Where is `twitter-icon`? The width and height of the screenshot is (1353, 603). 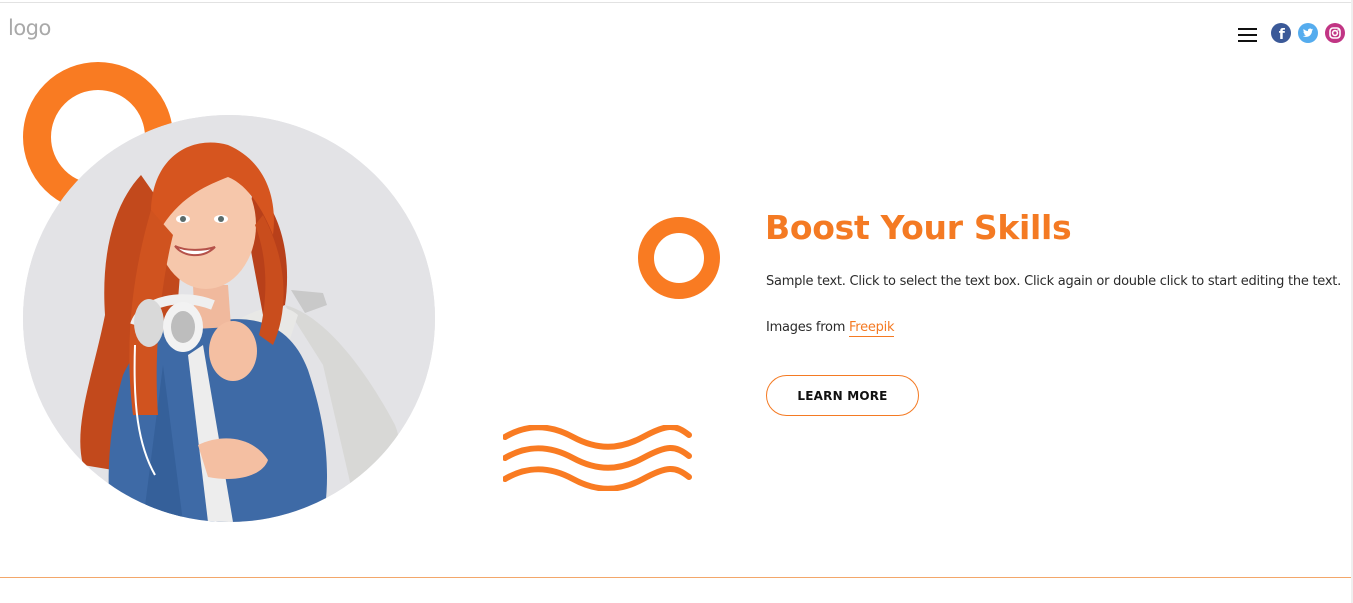
twitter-icon is located at coordinates (1308, 33).